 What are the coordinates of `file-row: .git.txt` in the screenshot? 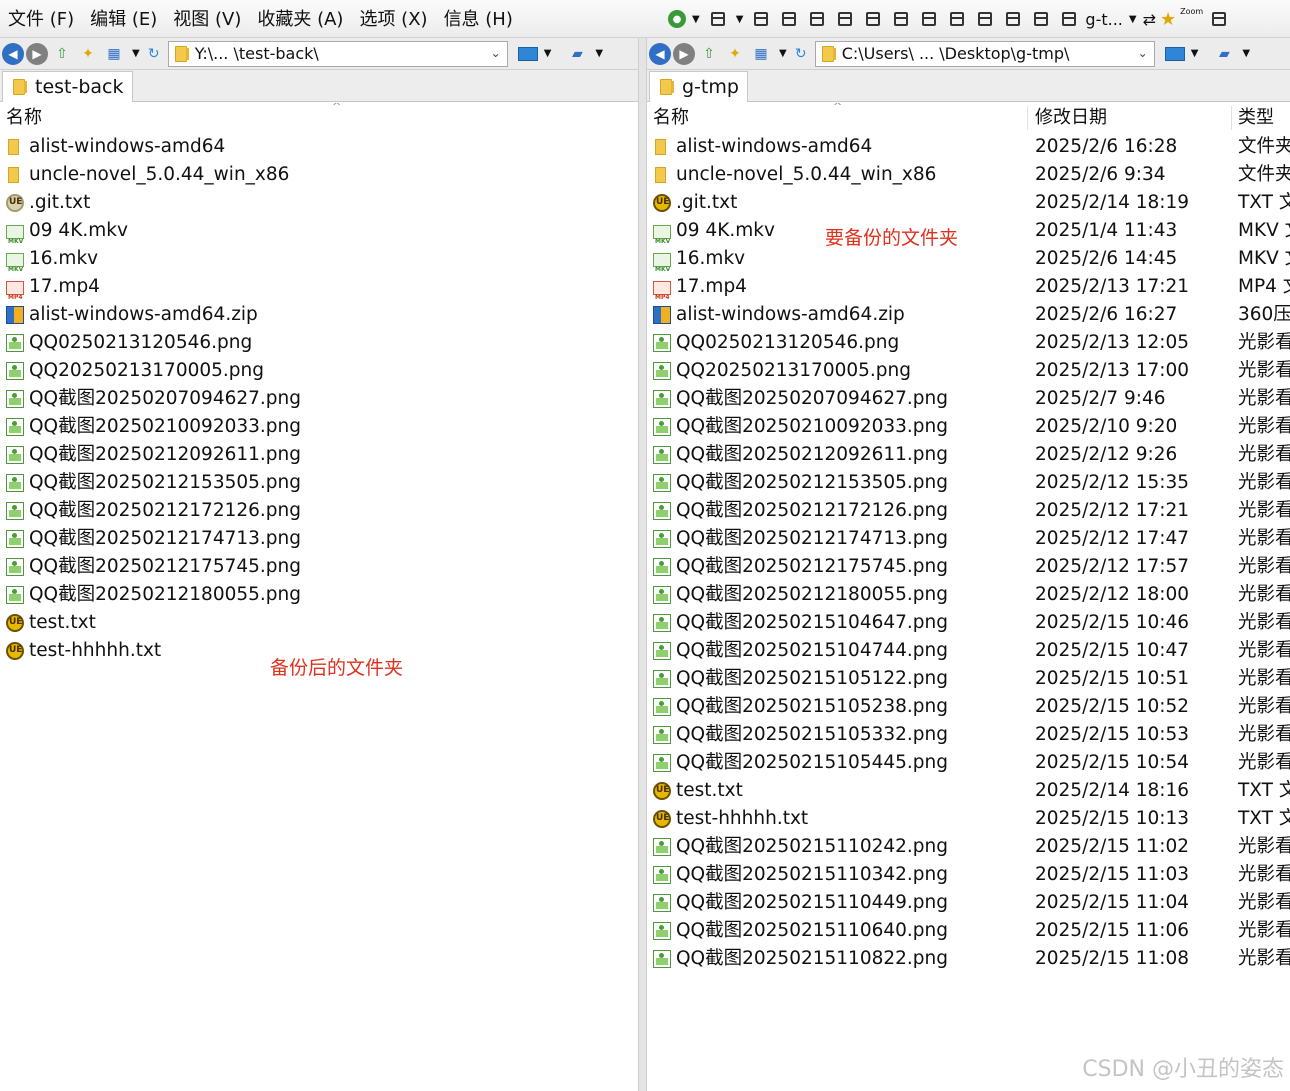 It's located at (319, 203).